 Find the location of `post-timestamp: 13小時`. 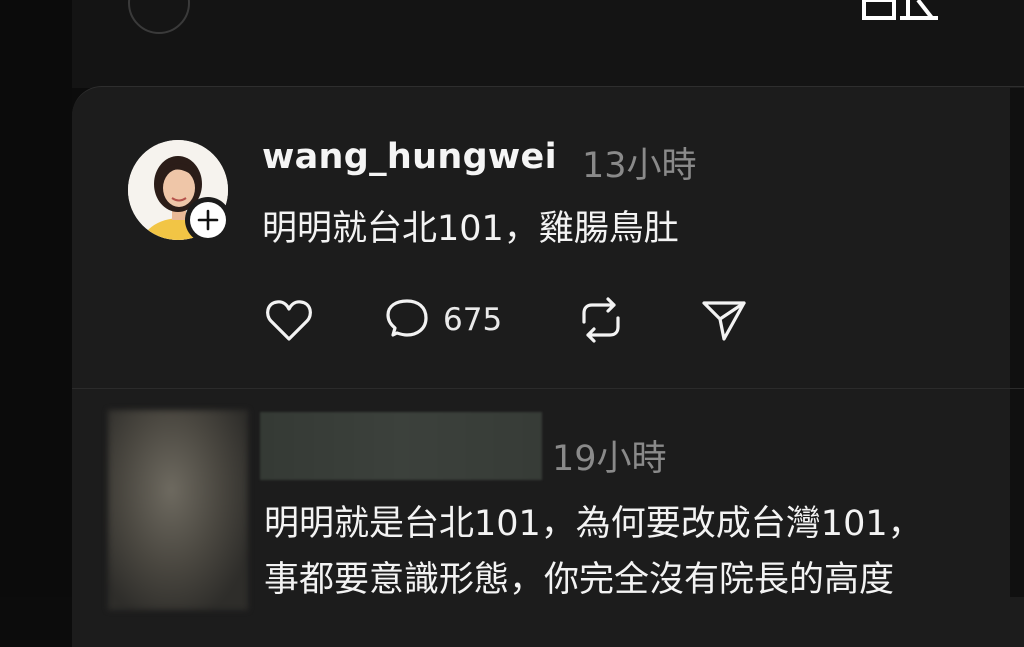

post-timestamp: 13小時 is located at coordinates (639, 166).